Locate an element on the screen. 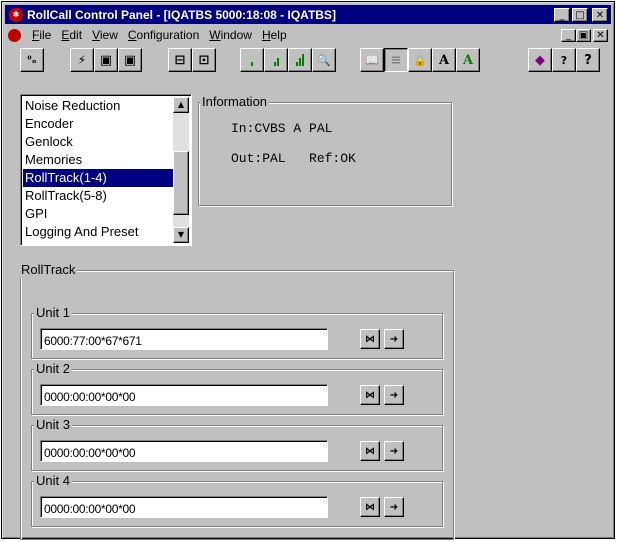 The width and height of the screenshot is (618, 542). scroll-thumb is located at coordinates (181, 183).